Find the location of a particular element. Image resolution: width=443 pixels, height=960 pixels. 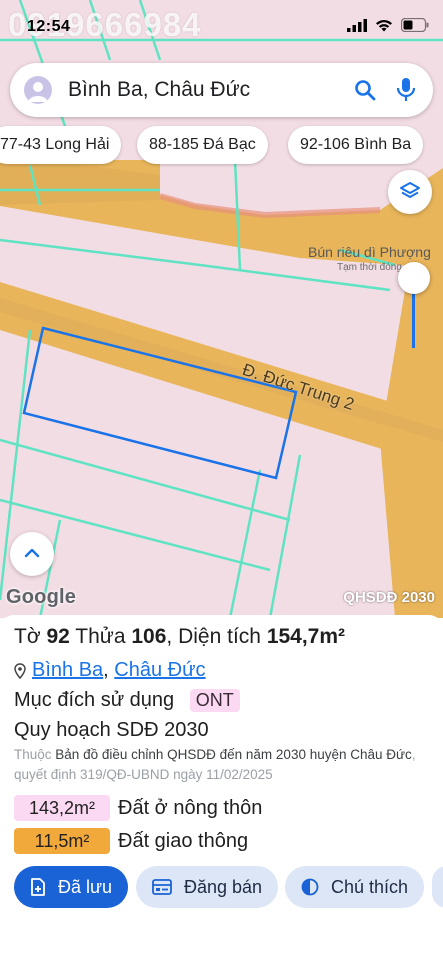

area-type-label: Đất giao thông is located at coordinates (183, 840).